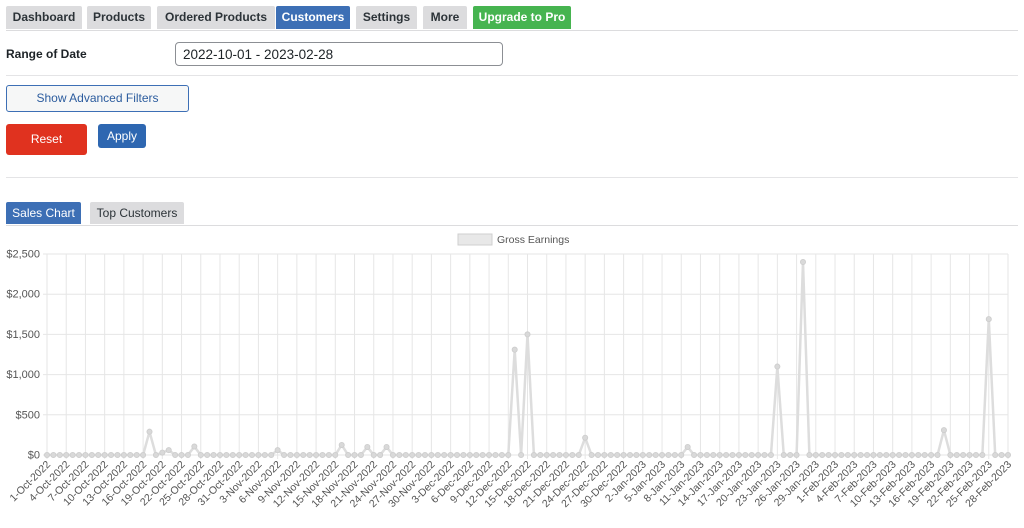 The image size is (1024, 528). What do you see at coordinates (512, 214) in the screenshot?
I see `chart-tabs: Sales Chart Top Customers` at bounding box center [512, 214].